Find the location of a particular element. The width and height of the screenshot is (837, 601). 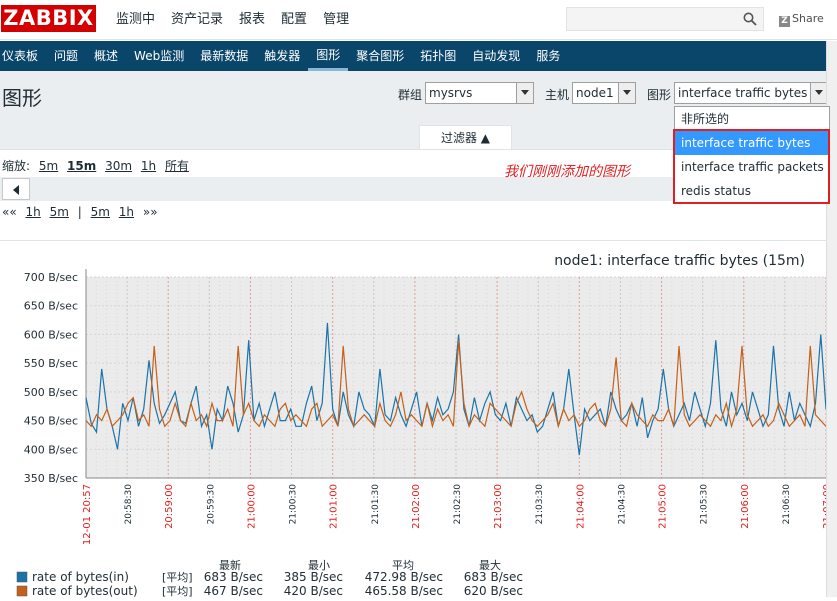

zoom-30m: 30m is located at coordinates (118, 166).